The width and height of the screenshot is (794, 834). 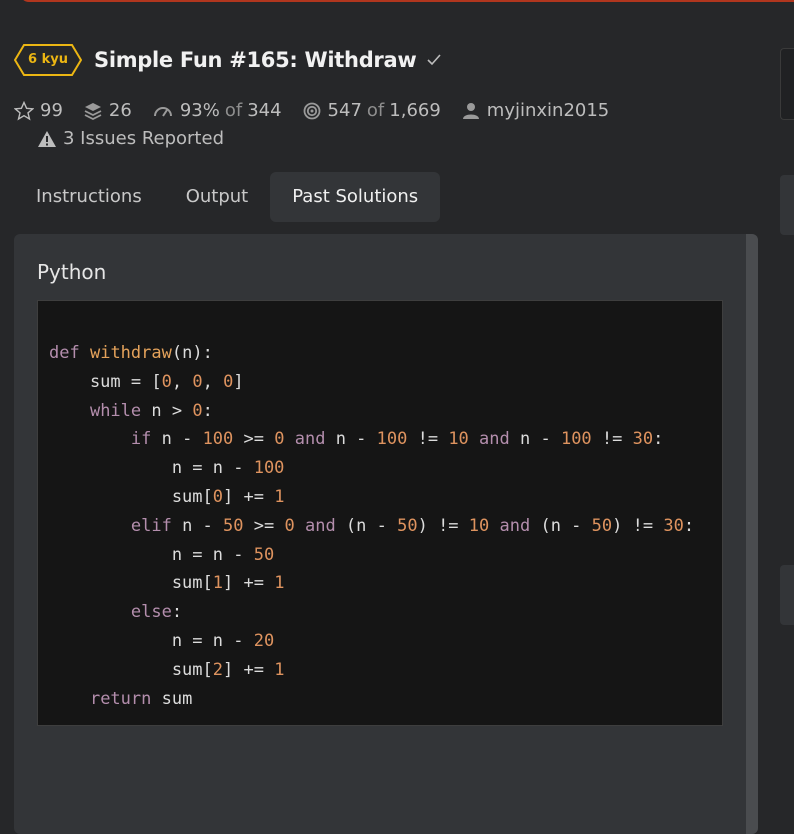 What do you see at coordinates (407, 1) in the screenshot?
I see `top-banner` at bounding box center [407, 1].